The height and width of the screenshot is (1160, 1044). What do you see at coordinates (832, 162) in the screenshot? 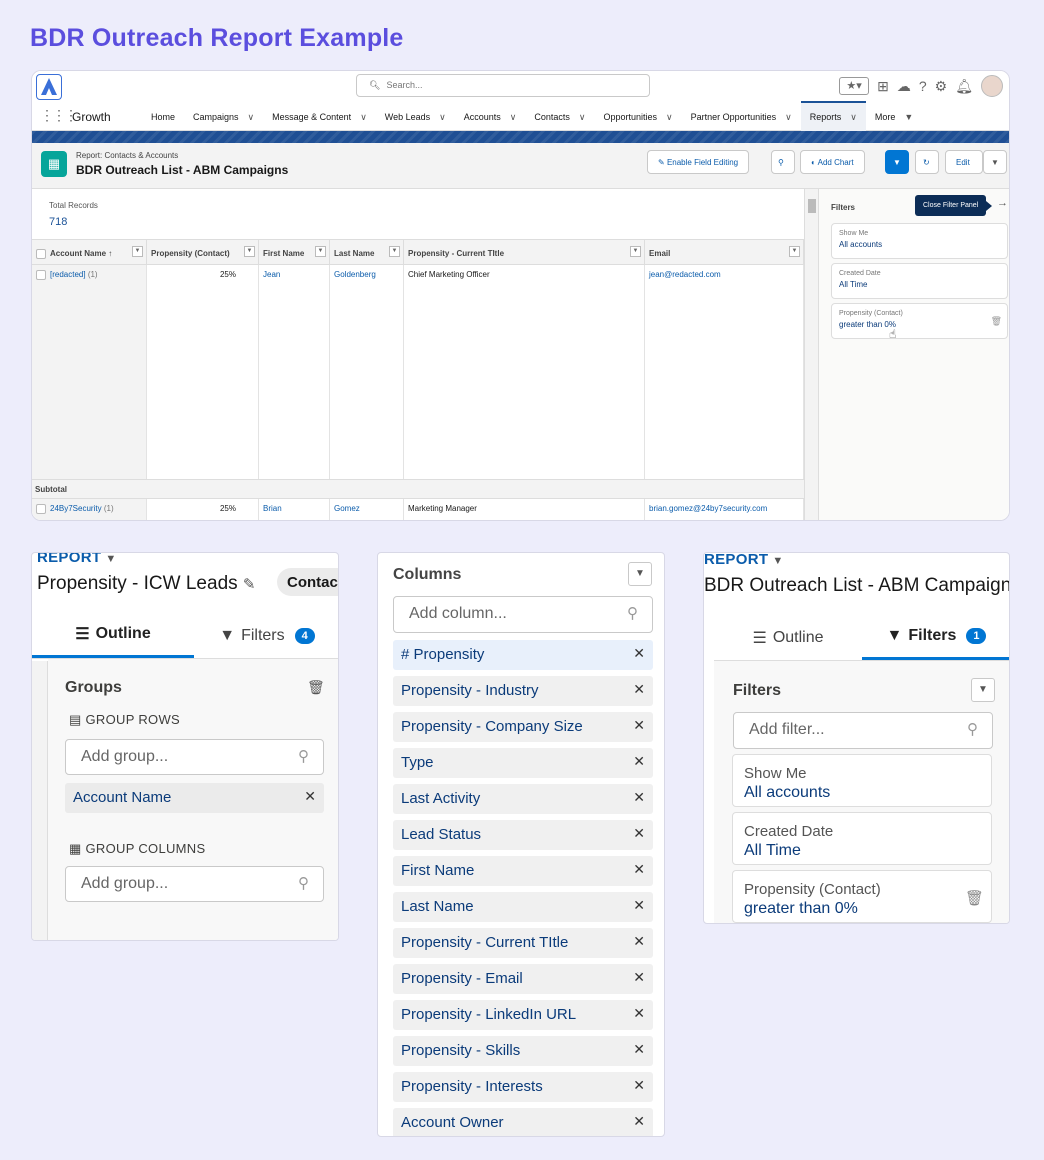
I see `add-chart-button: ◐ Add Chart` at bounding box center [832, 162].